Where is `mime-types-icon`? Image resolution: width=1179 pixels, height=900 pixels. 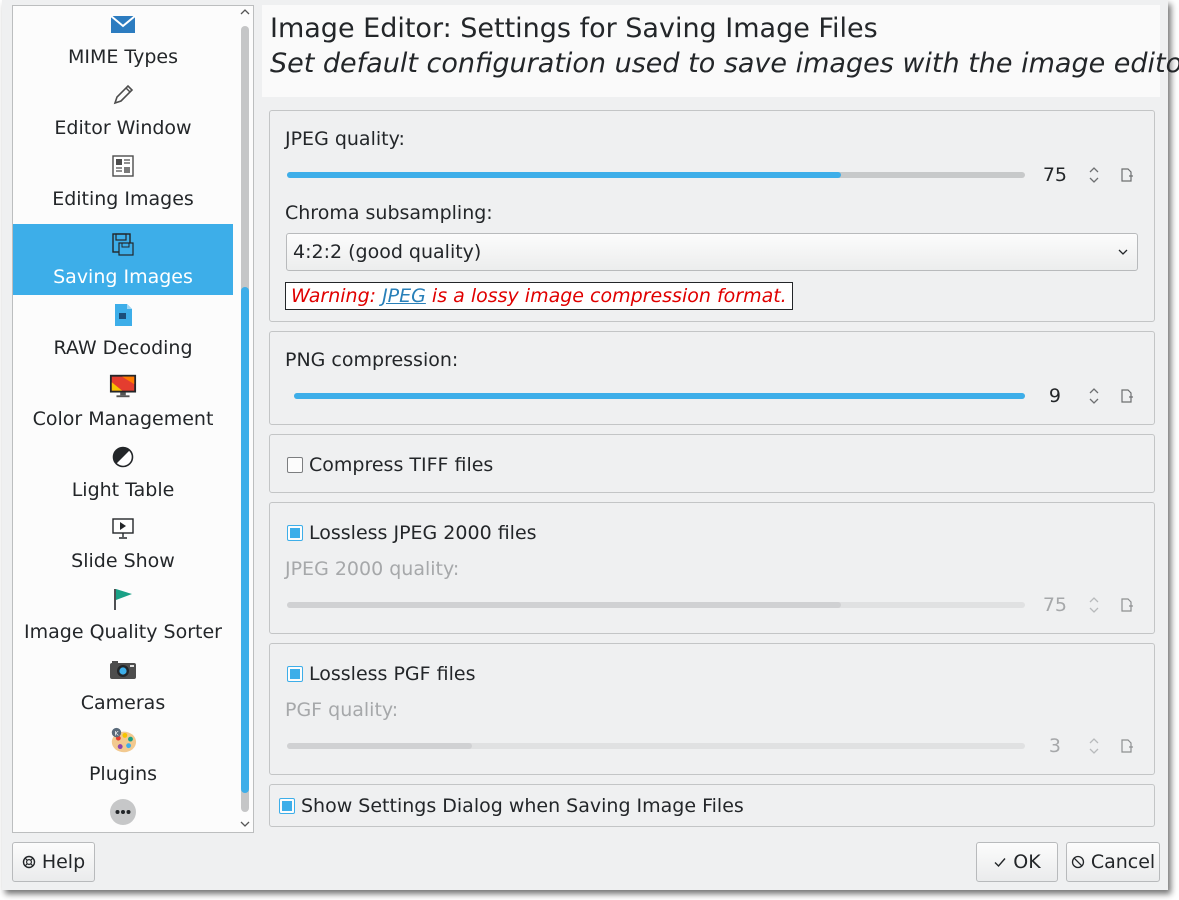
mime-types-icon is located at coordinates (123, 24).